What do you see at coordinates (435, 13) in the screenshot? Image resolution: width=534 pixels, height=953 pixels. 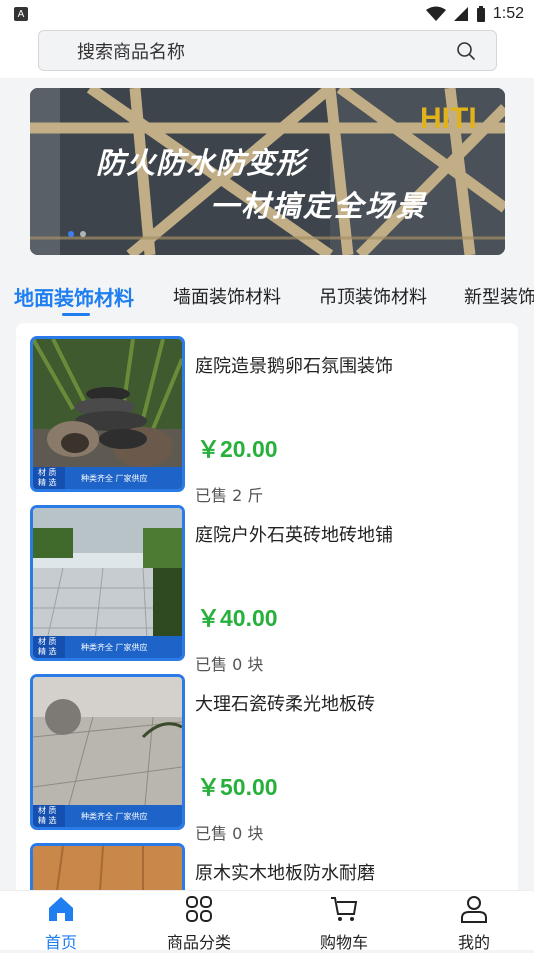 I see `wifi-icon` at bounding box center [435, 13].